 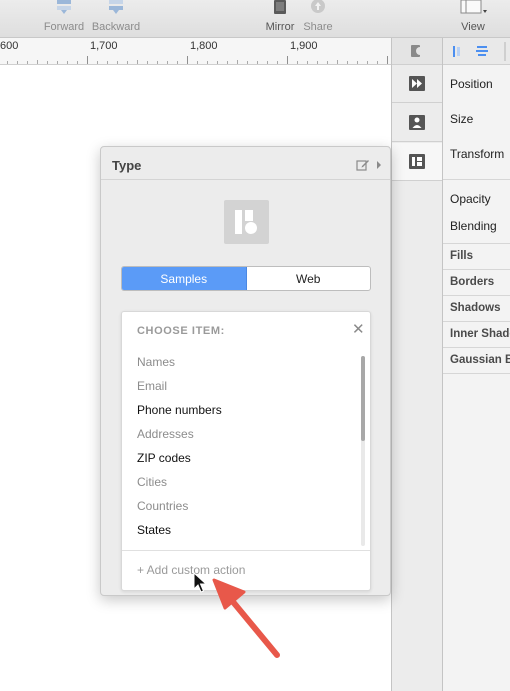 I want to click on inner-shadows-section: Inner Shadows, so click(x=476, y=335).